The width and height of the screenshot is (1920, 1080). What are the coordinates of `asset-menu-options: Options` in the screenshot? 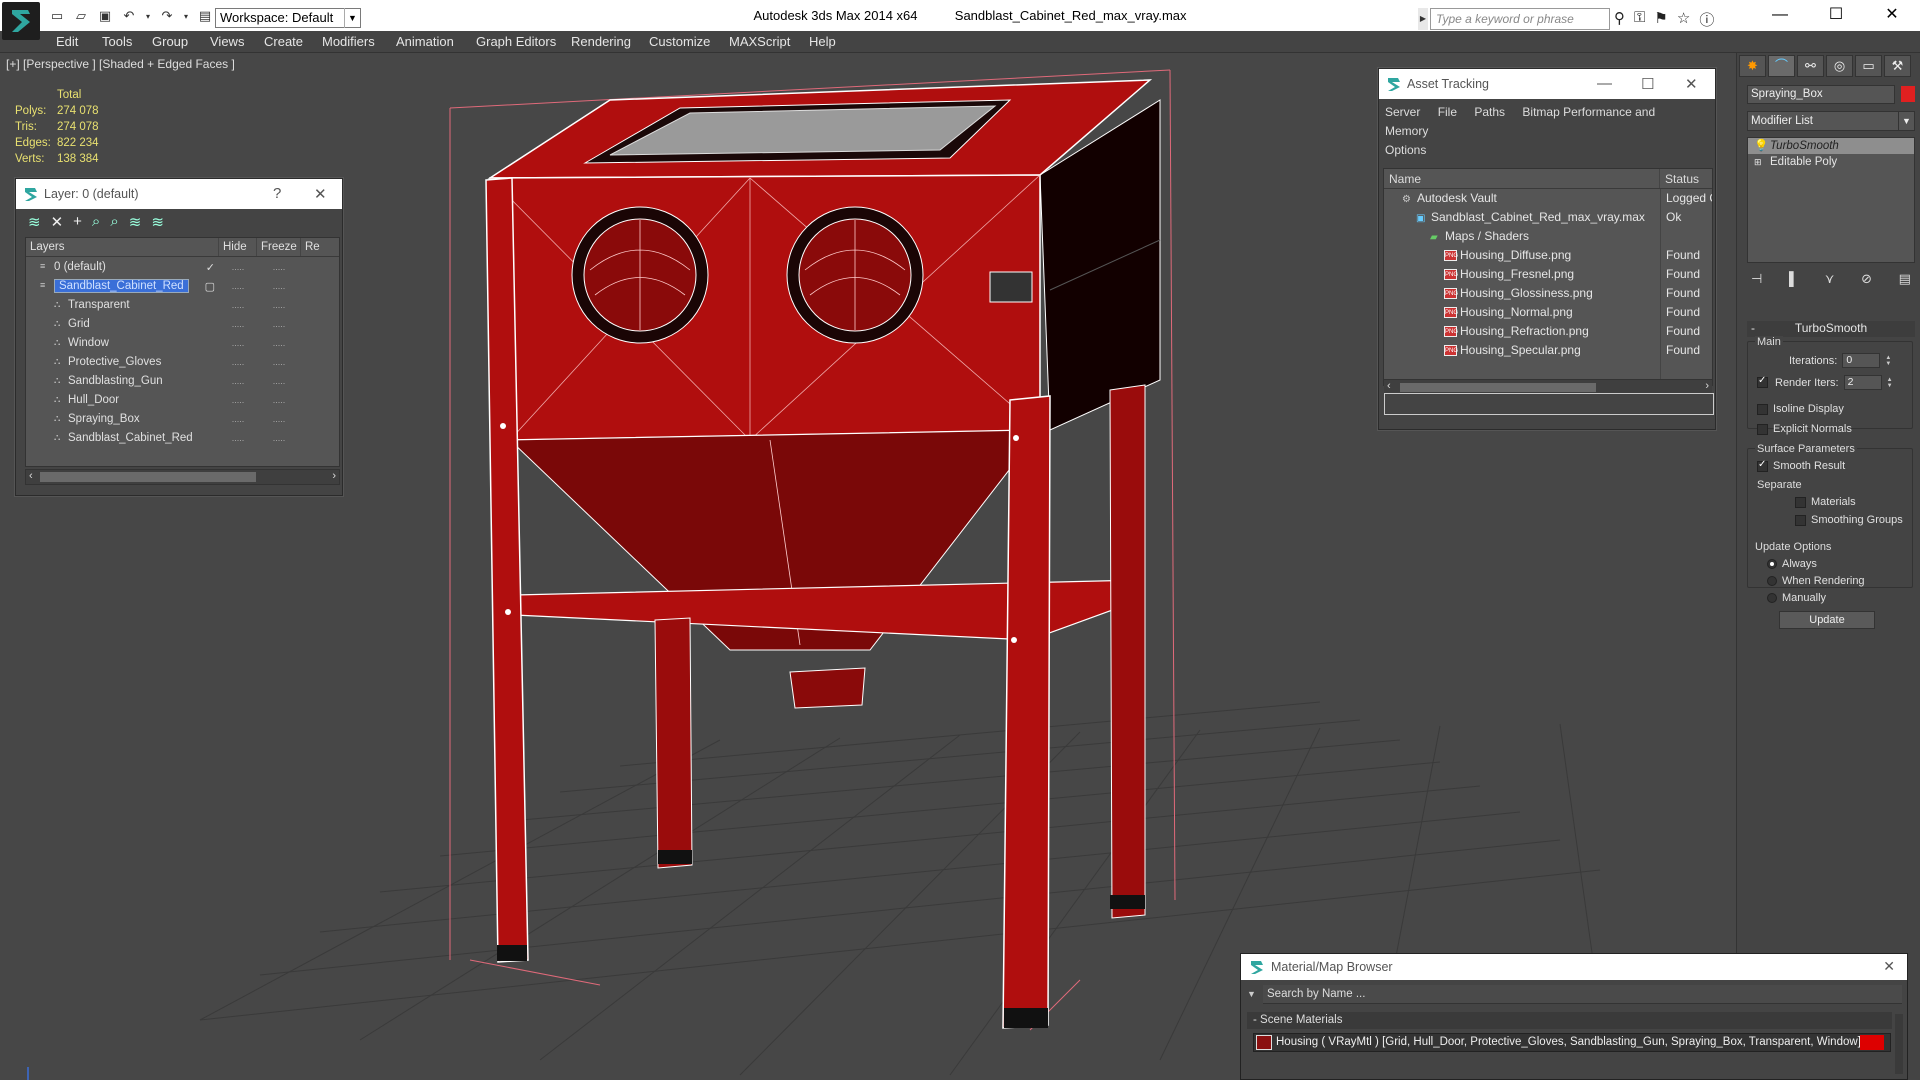 It's located at (1405, 150).